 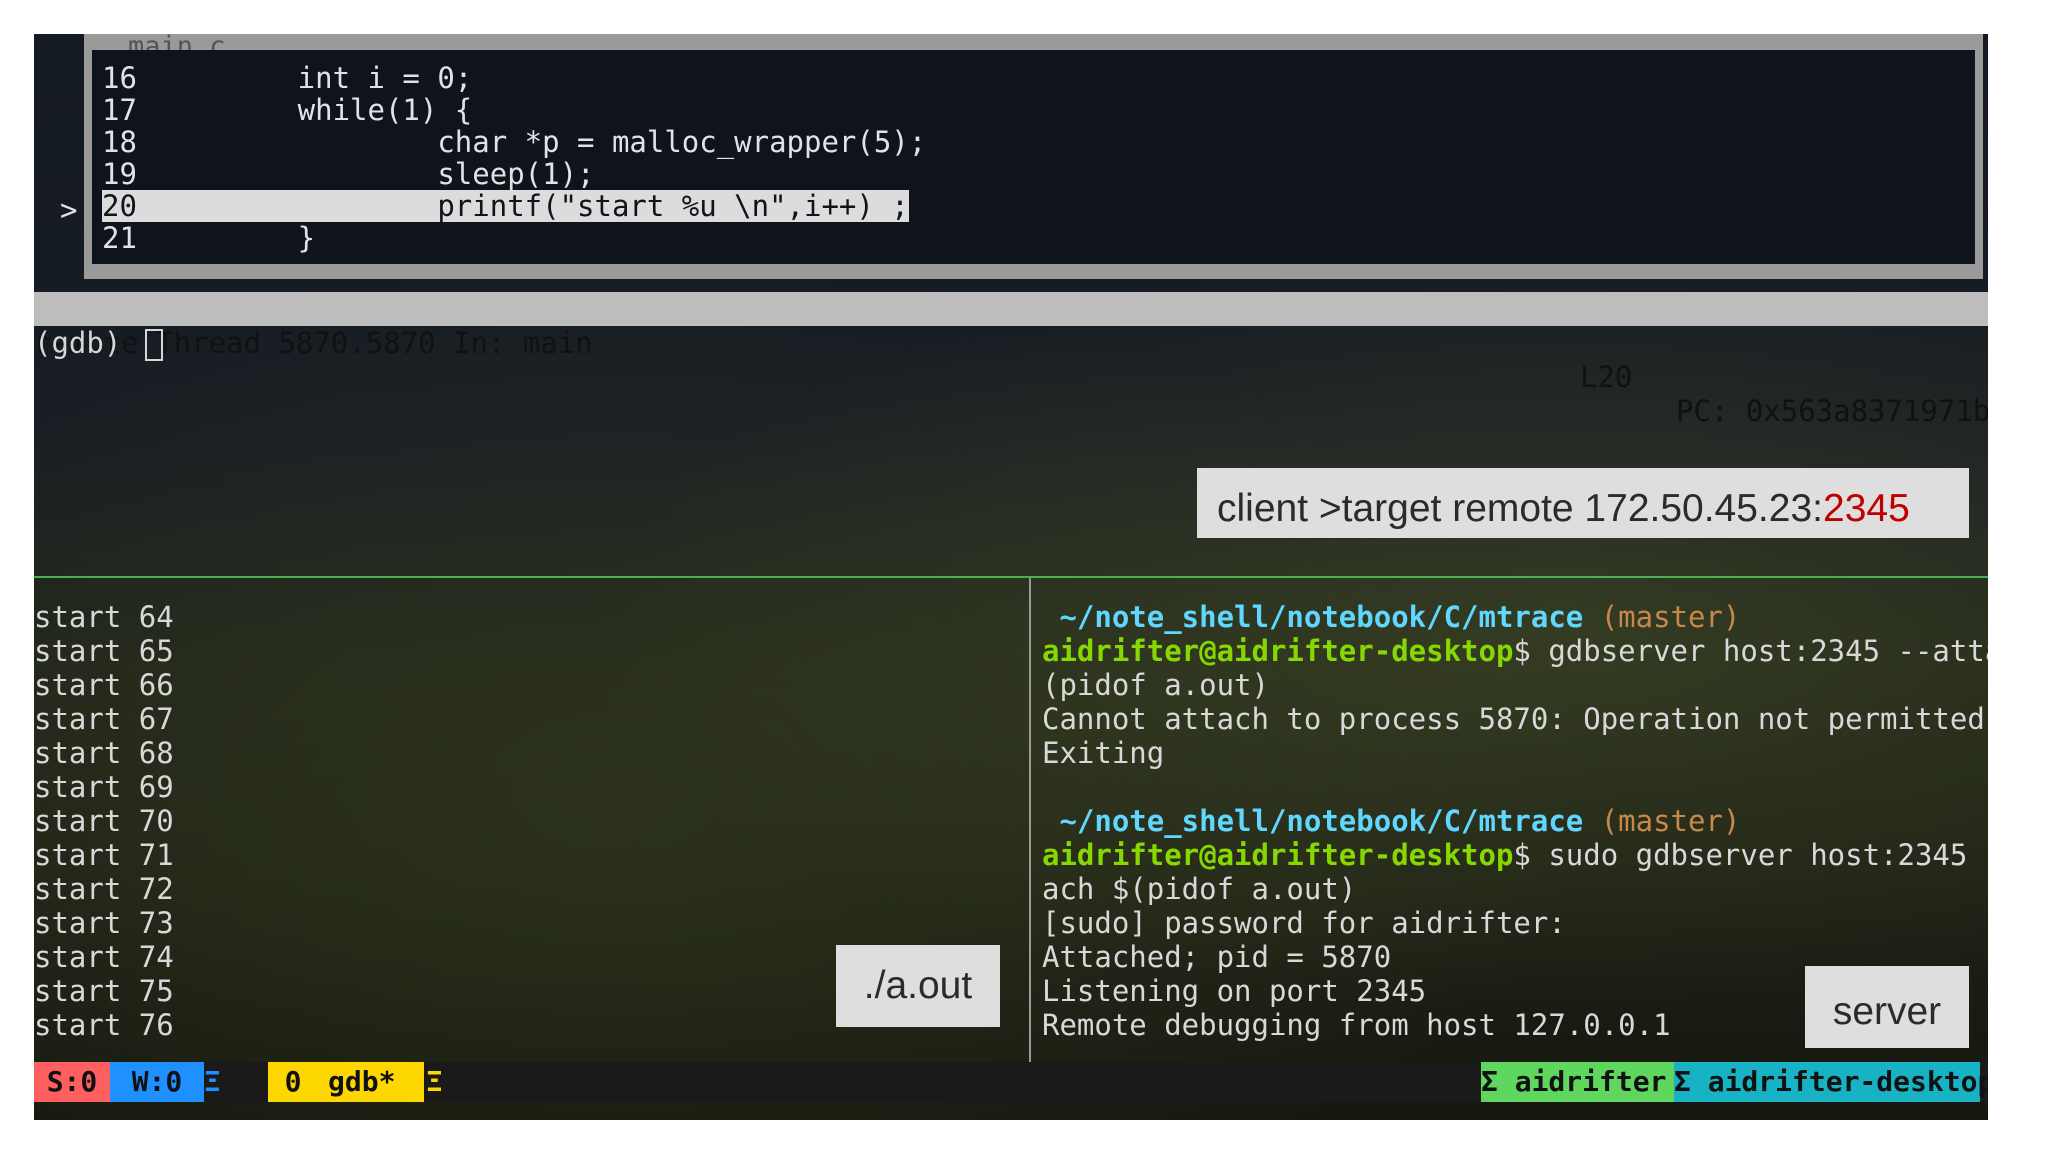 I want to click on tmux-window-name: gdb*, so click(x=371, y=1082).